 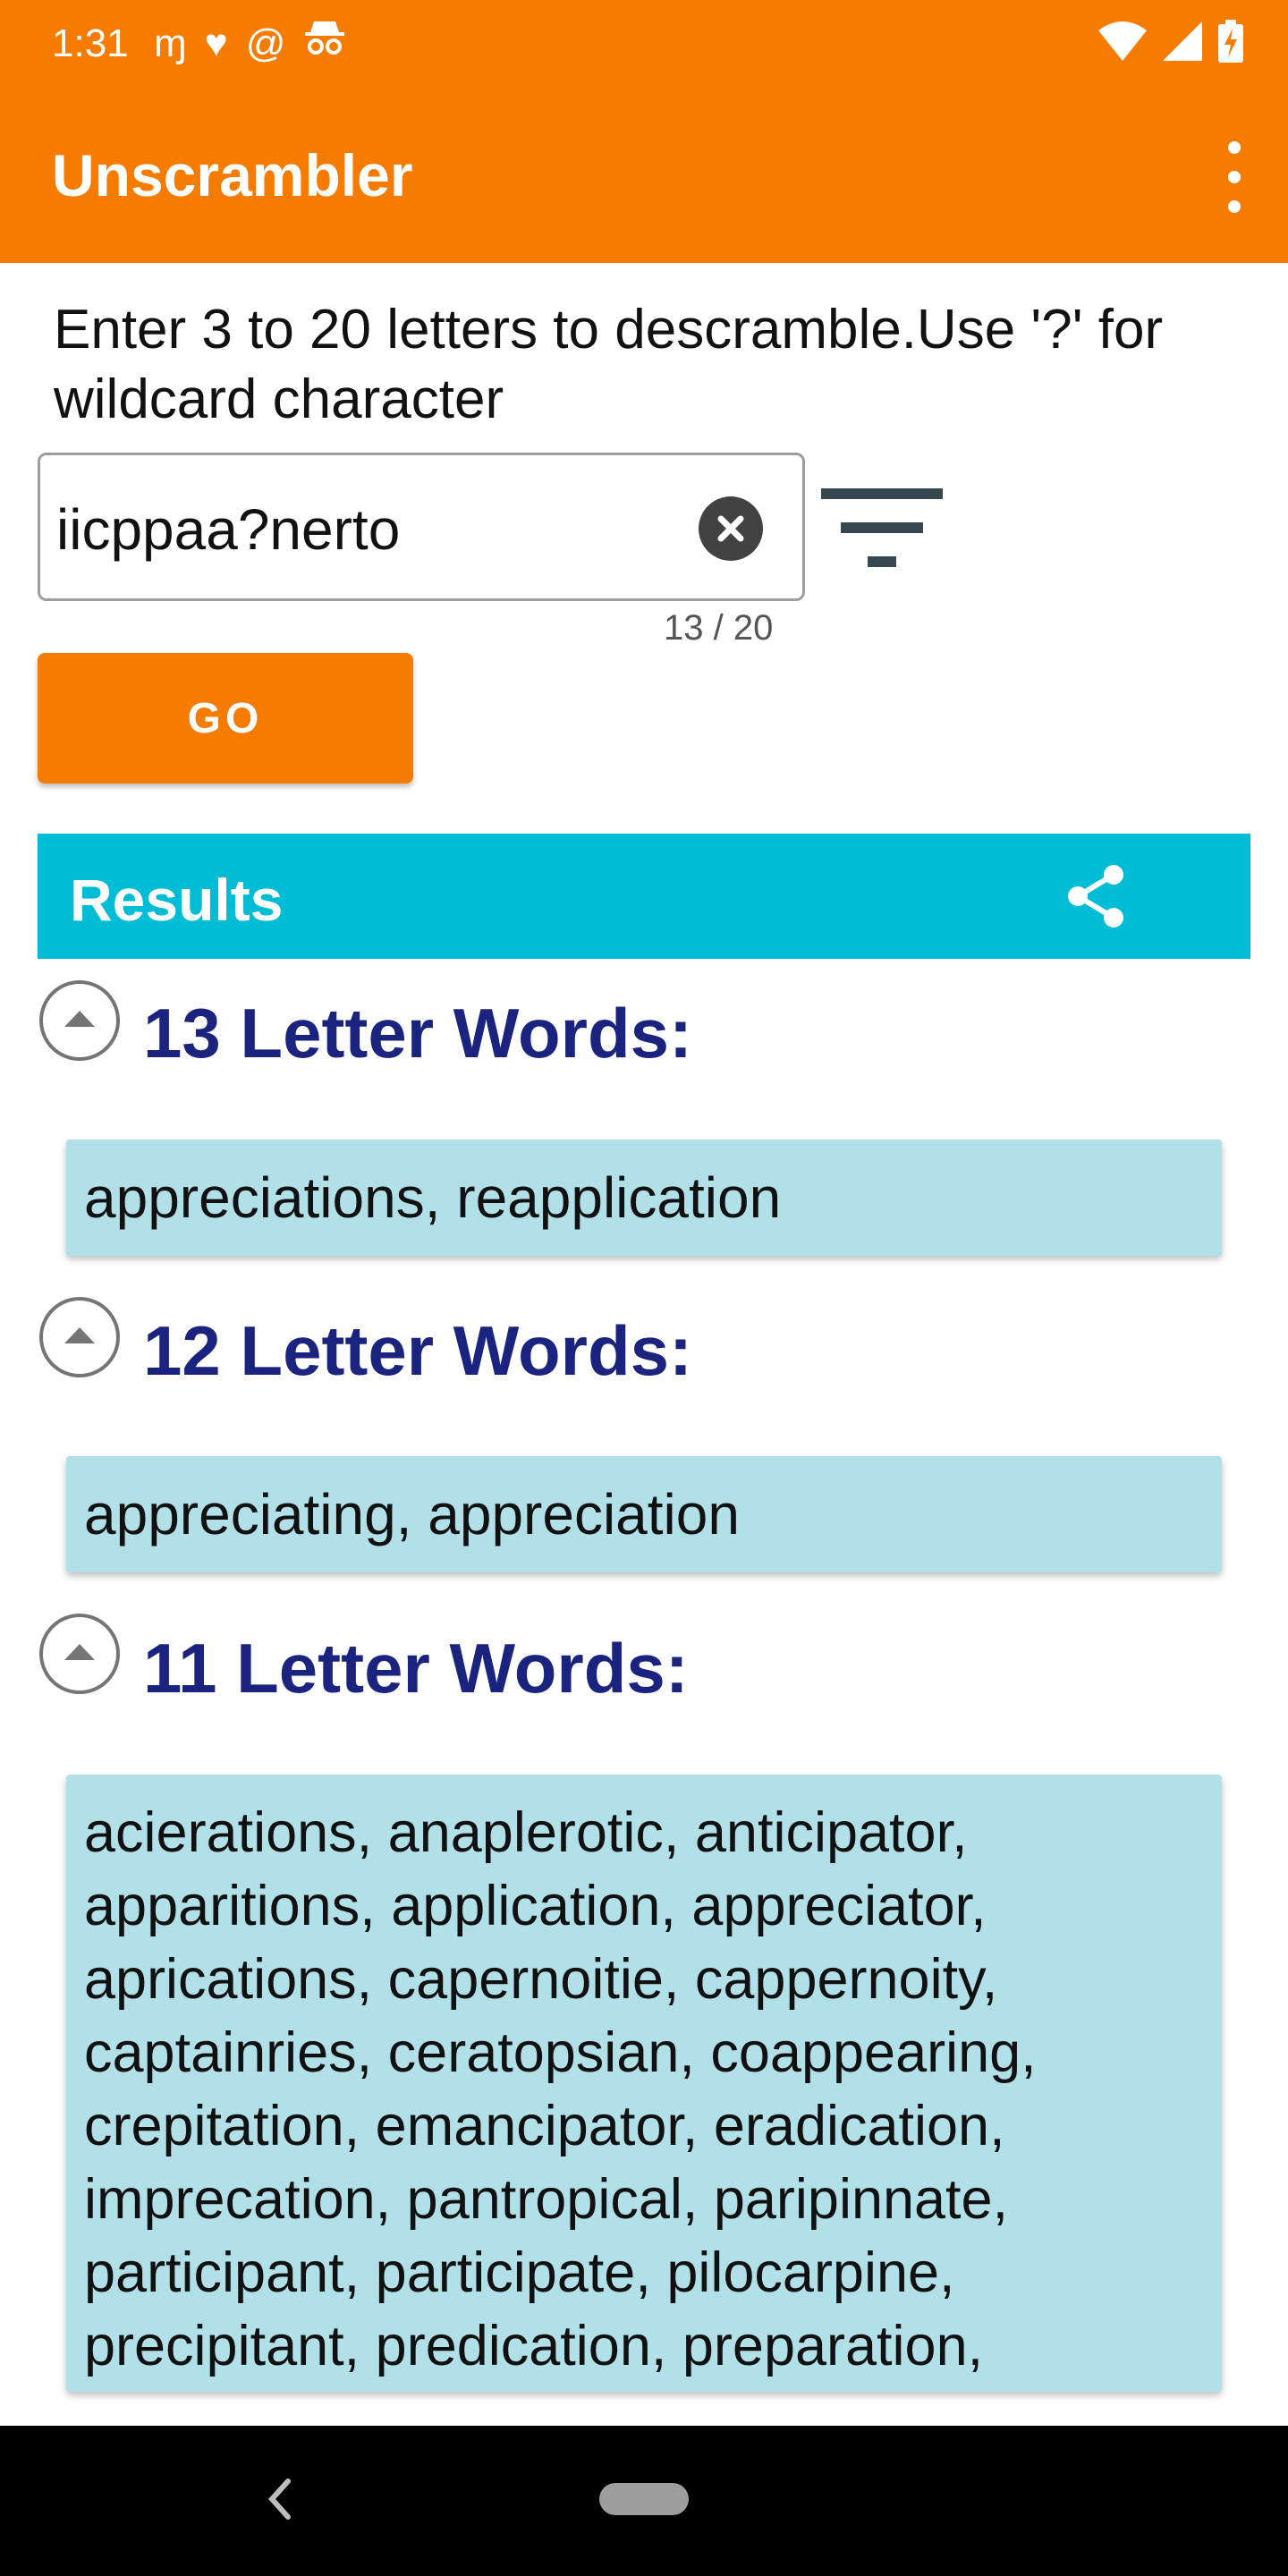 What do you see at coordinates (90, 43) in the screenshot?
I see `status-time: 1:31` at bounding box center [90, 43].